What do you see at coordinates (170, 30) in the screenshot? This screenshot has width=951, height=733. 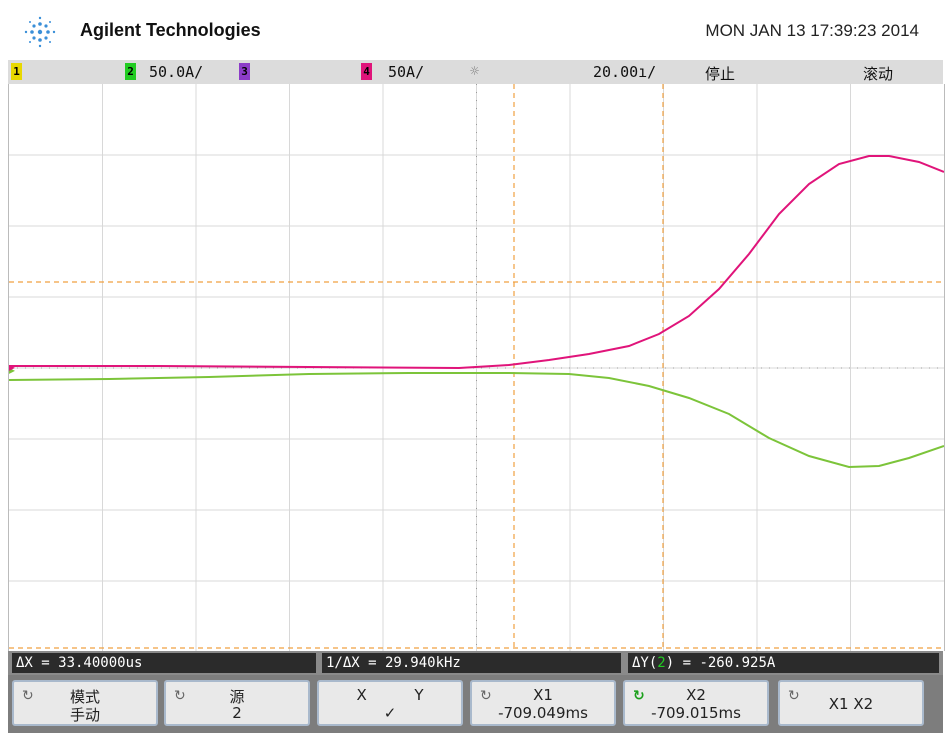 I see `brand-name: Agilent Technologies` at bounding box center [170, 30].